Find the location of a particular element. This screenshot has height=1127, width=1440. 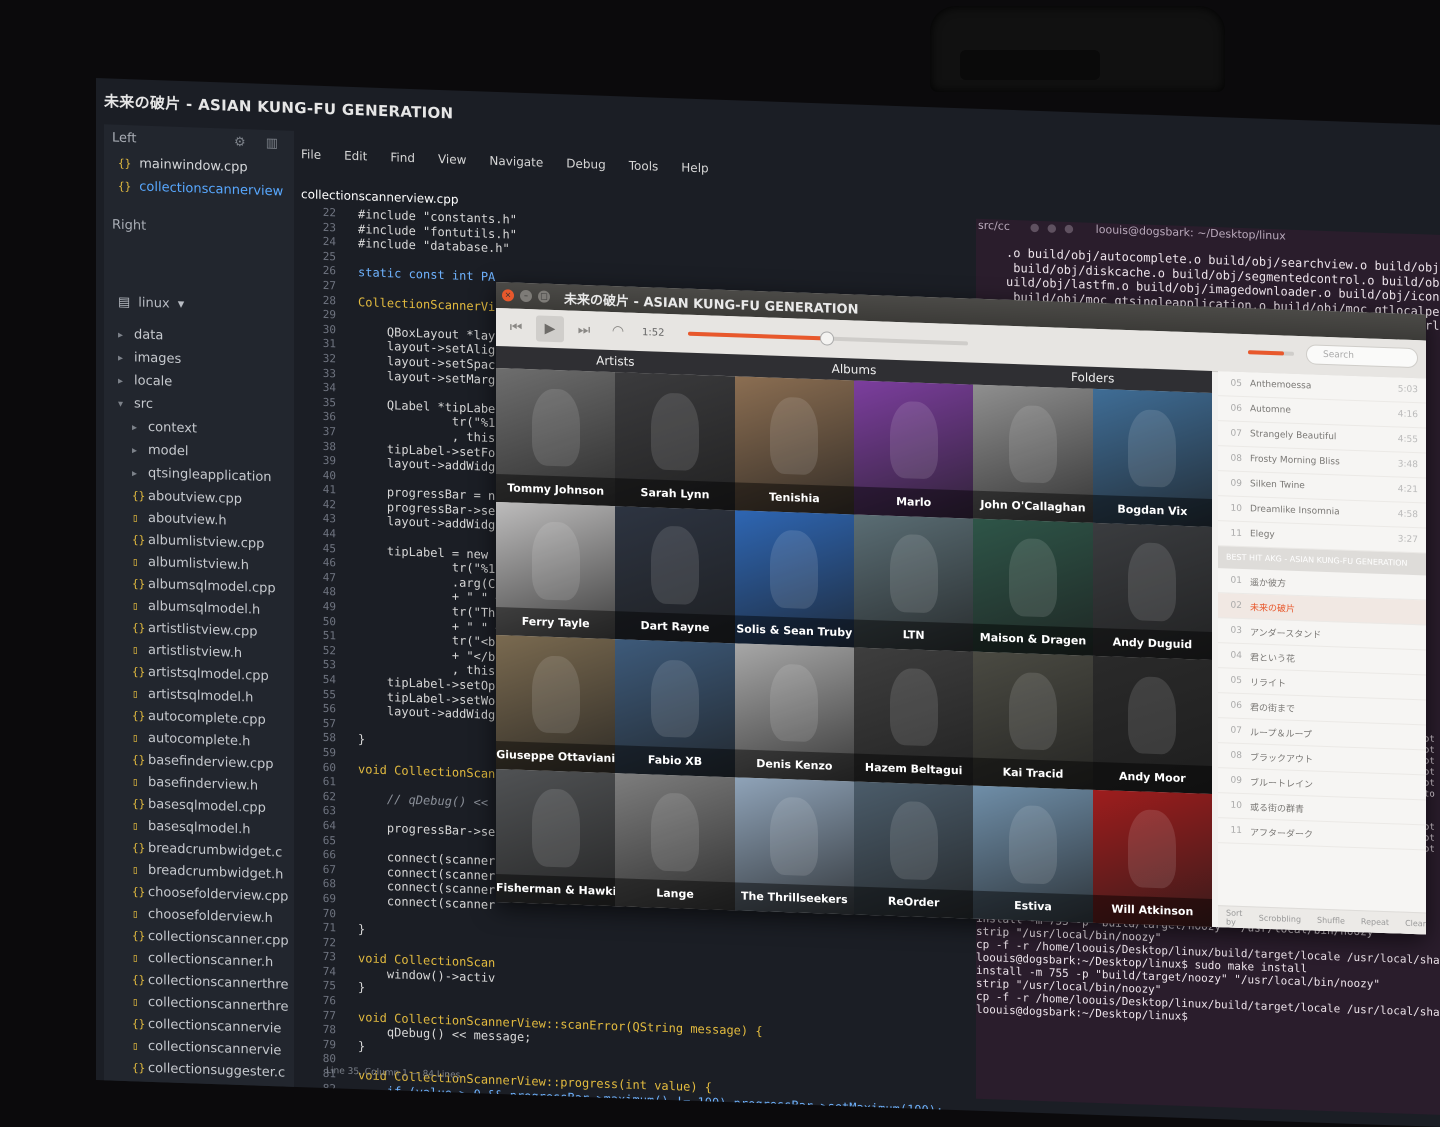

artist-tile: Tommy Johnson is located at coordinates (556, 436).